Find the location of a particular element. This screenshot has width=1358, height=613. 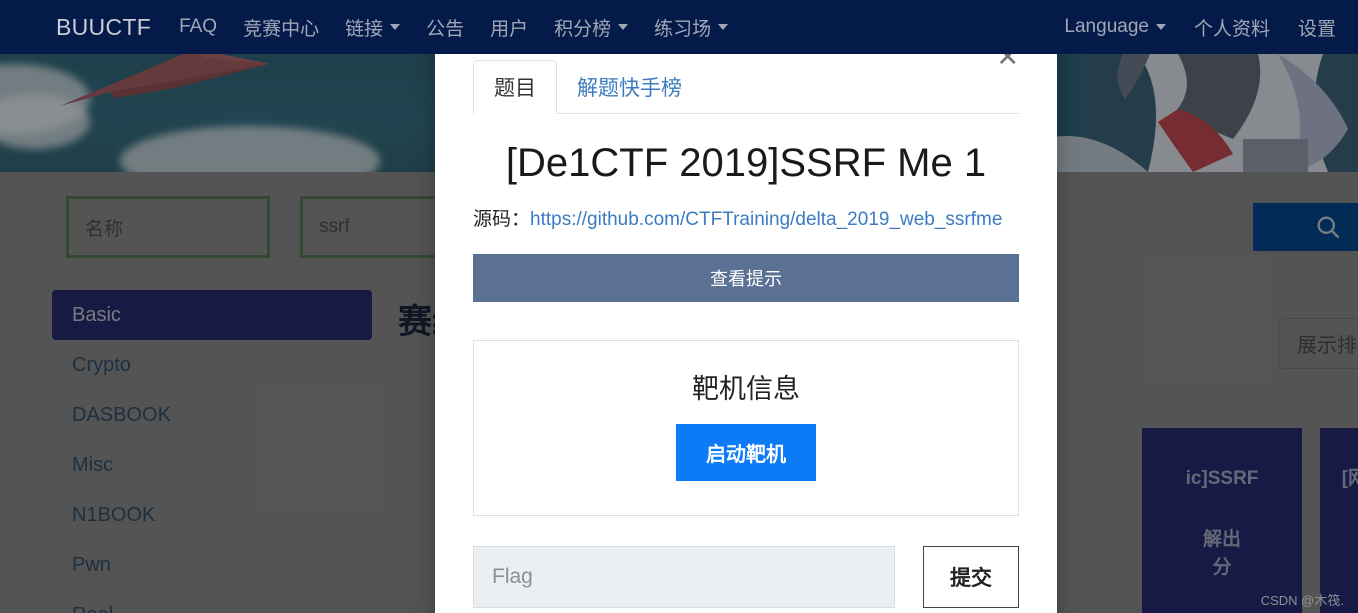

nav-item-label: 用户 is located at coordinates (509, 29).